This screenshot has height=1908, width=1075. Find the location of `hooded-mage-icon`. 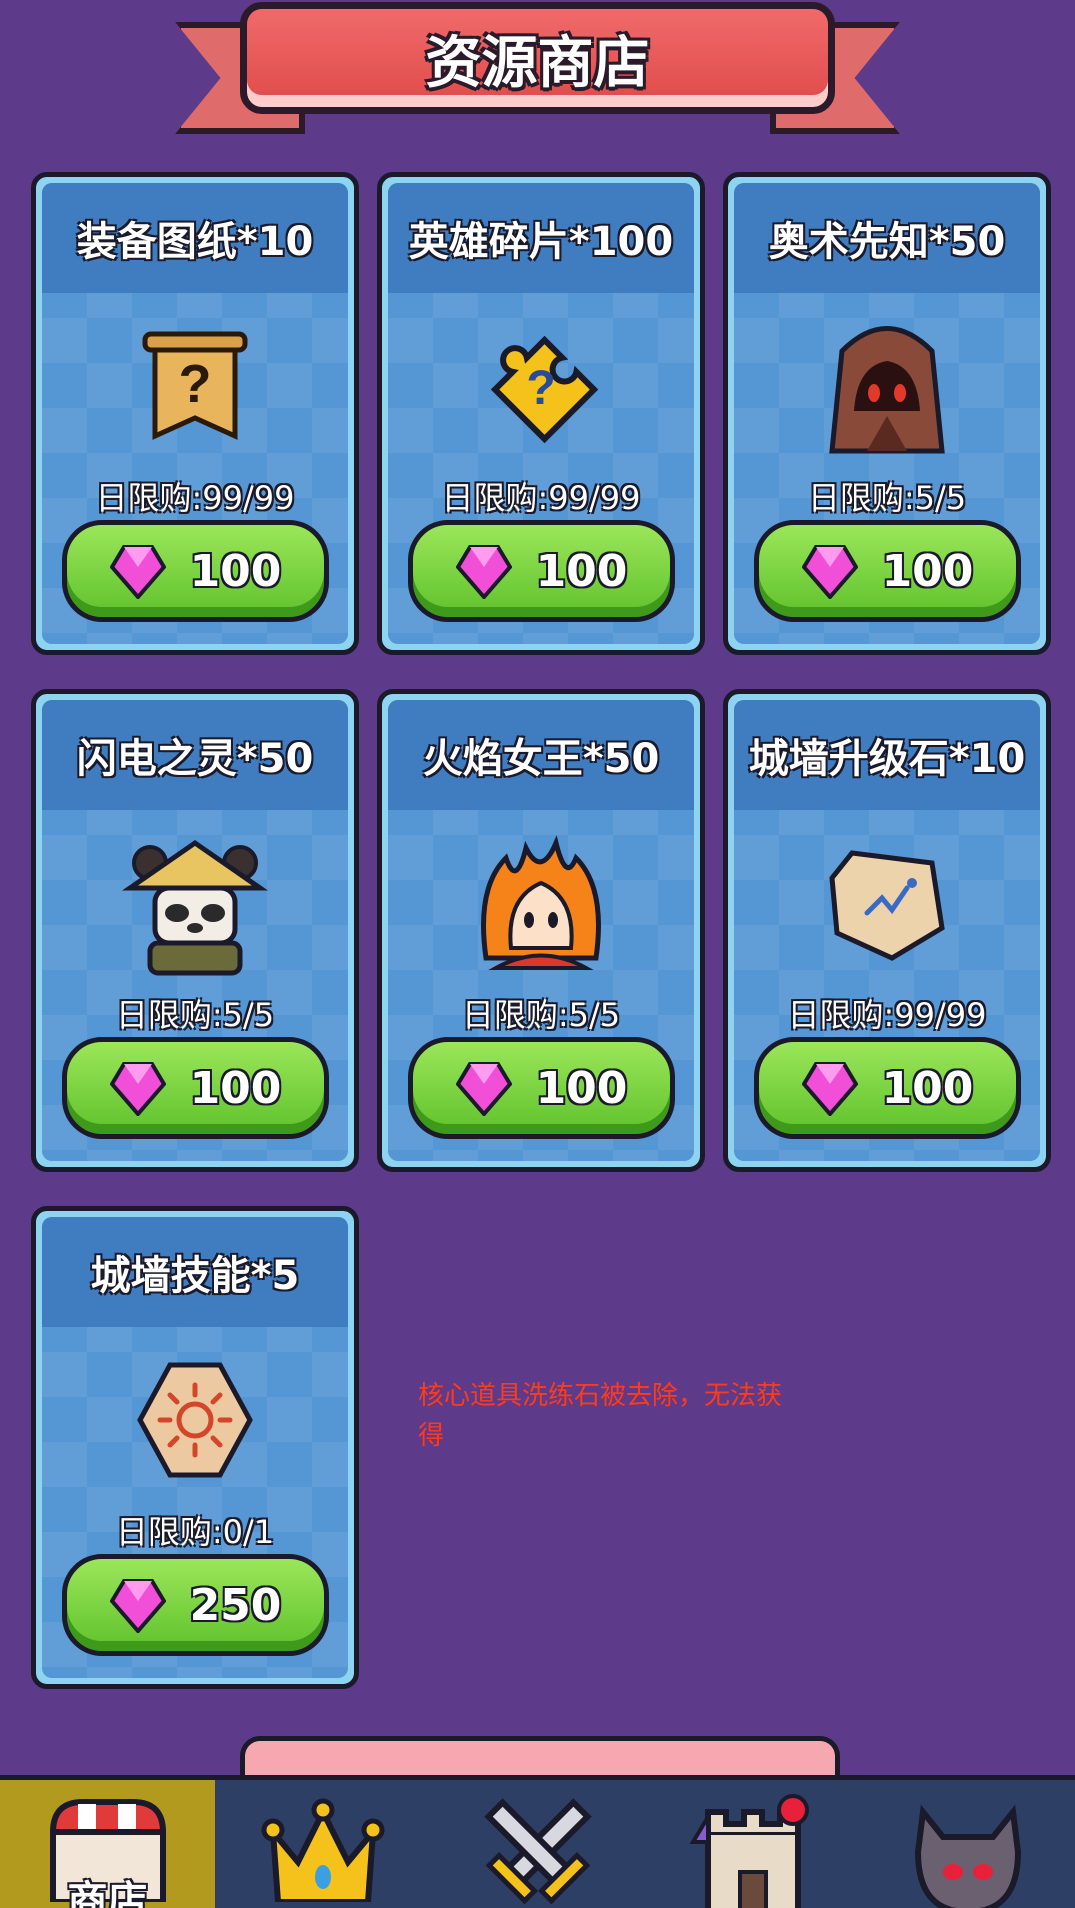

hooded-mage-icon is located at coordinates (887, 386).